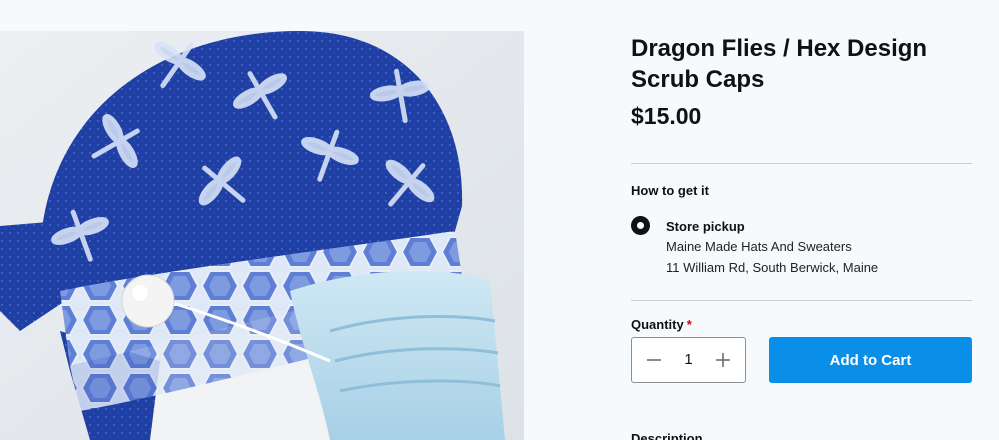 Image resolution: width=999 pixels, height=440 pixels. I want to click on quantity-input, so click(688, 360).